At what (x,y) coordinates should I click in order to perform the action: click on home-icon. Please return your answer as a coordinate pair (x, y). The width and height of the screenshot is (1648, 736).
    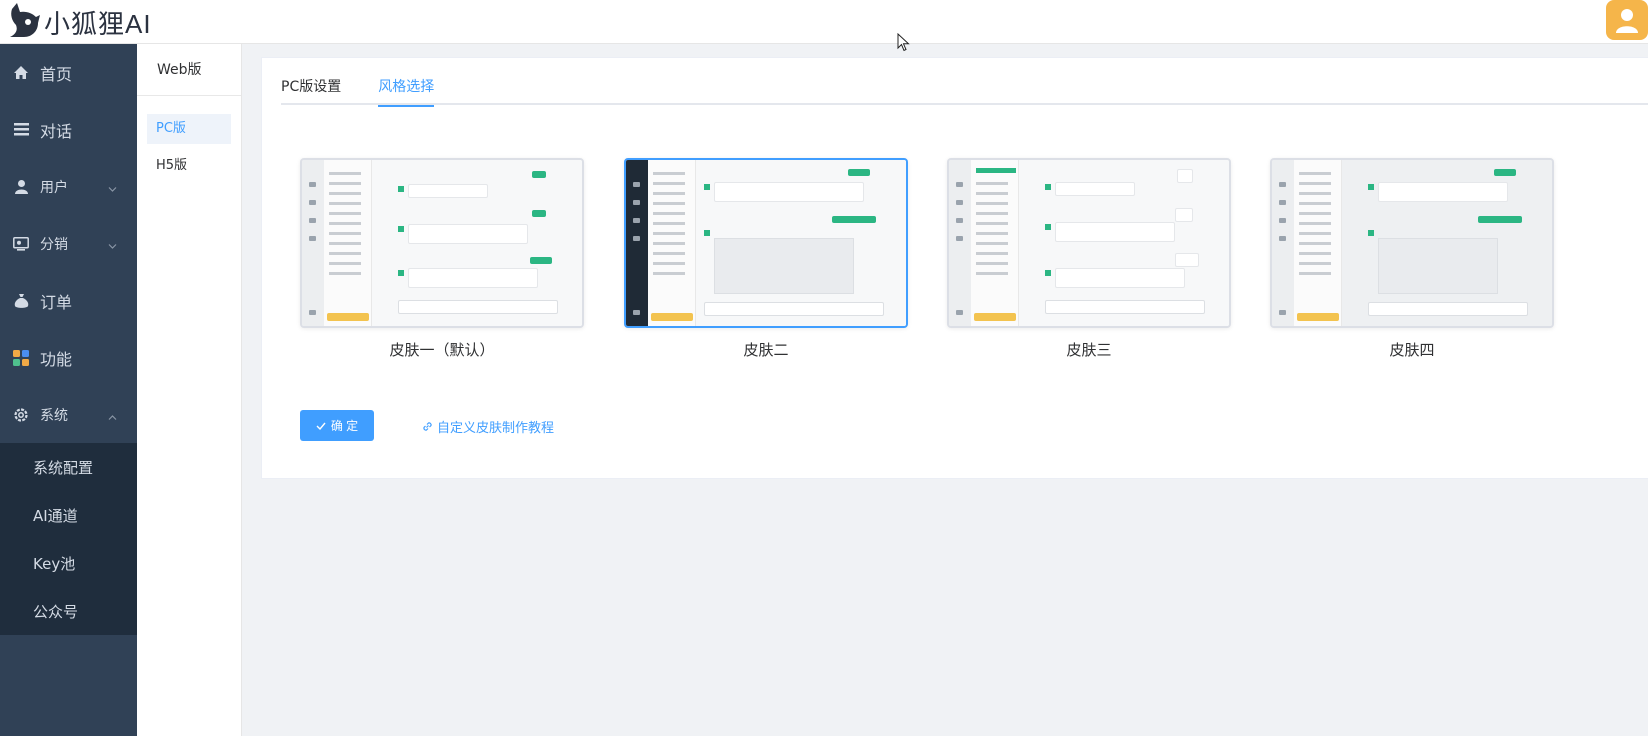
    Looking at the image, I should click on (21, 73).